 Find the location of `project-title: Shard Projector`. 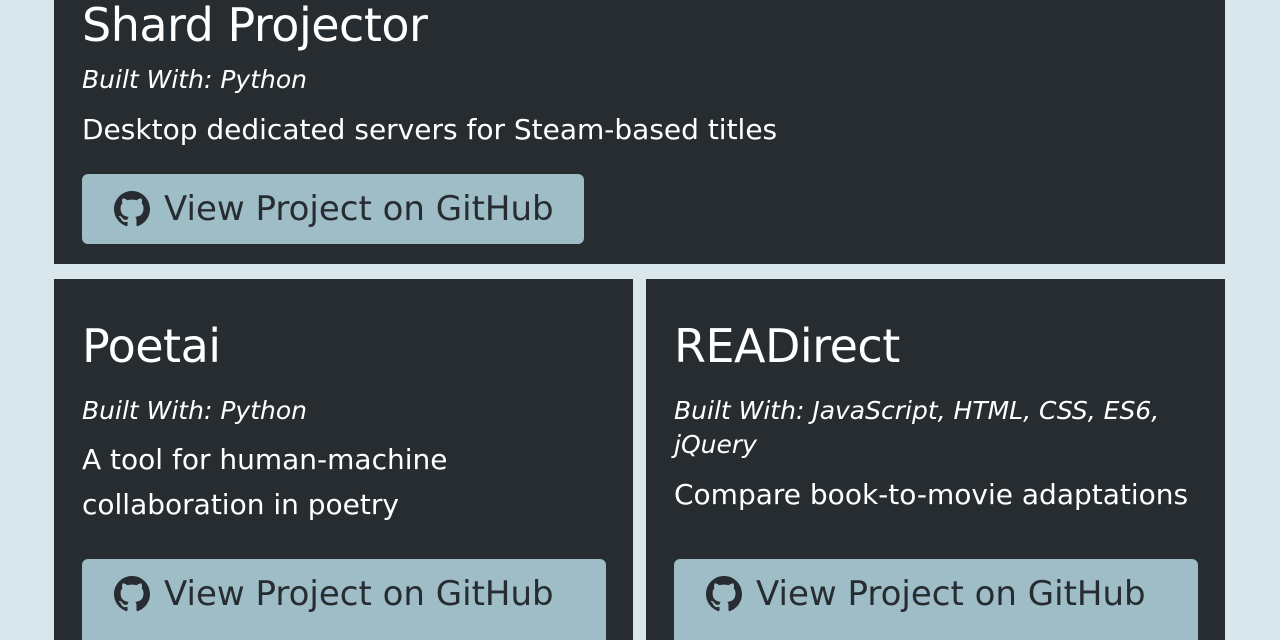

project-title: Shard Projector is located at coordinates (255, 26).